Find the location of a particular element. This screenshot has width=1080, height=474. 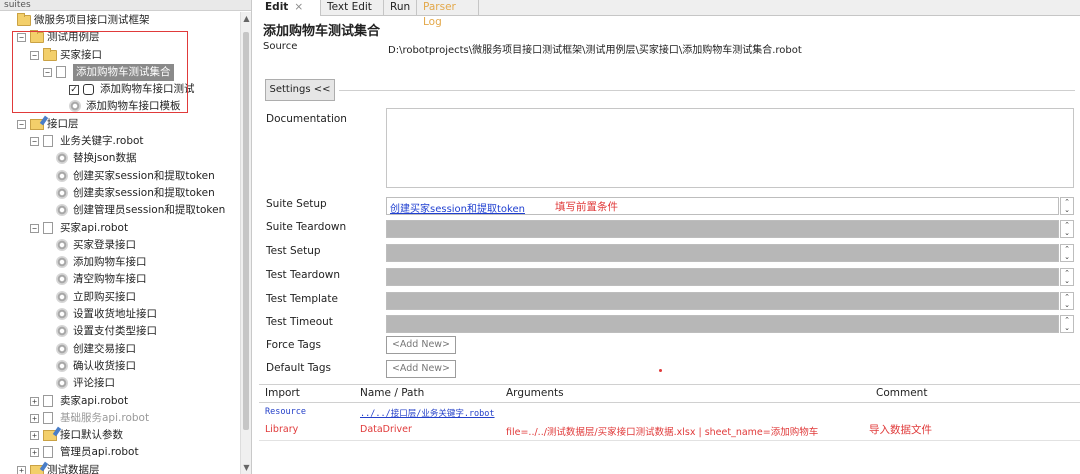

tab-edit: Edit × is located at coordinates (290, 8).